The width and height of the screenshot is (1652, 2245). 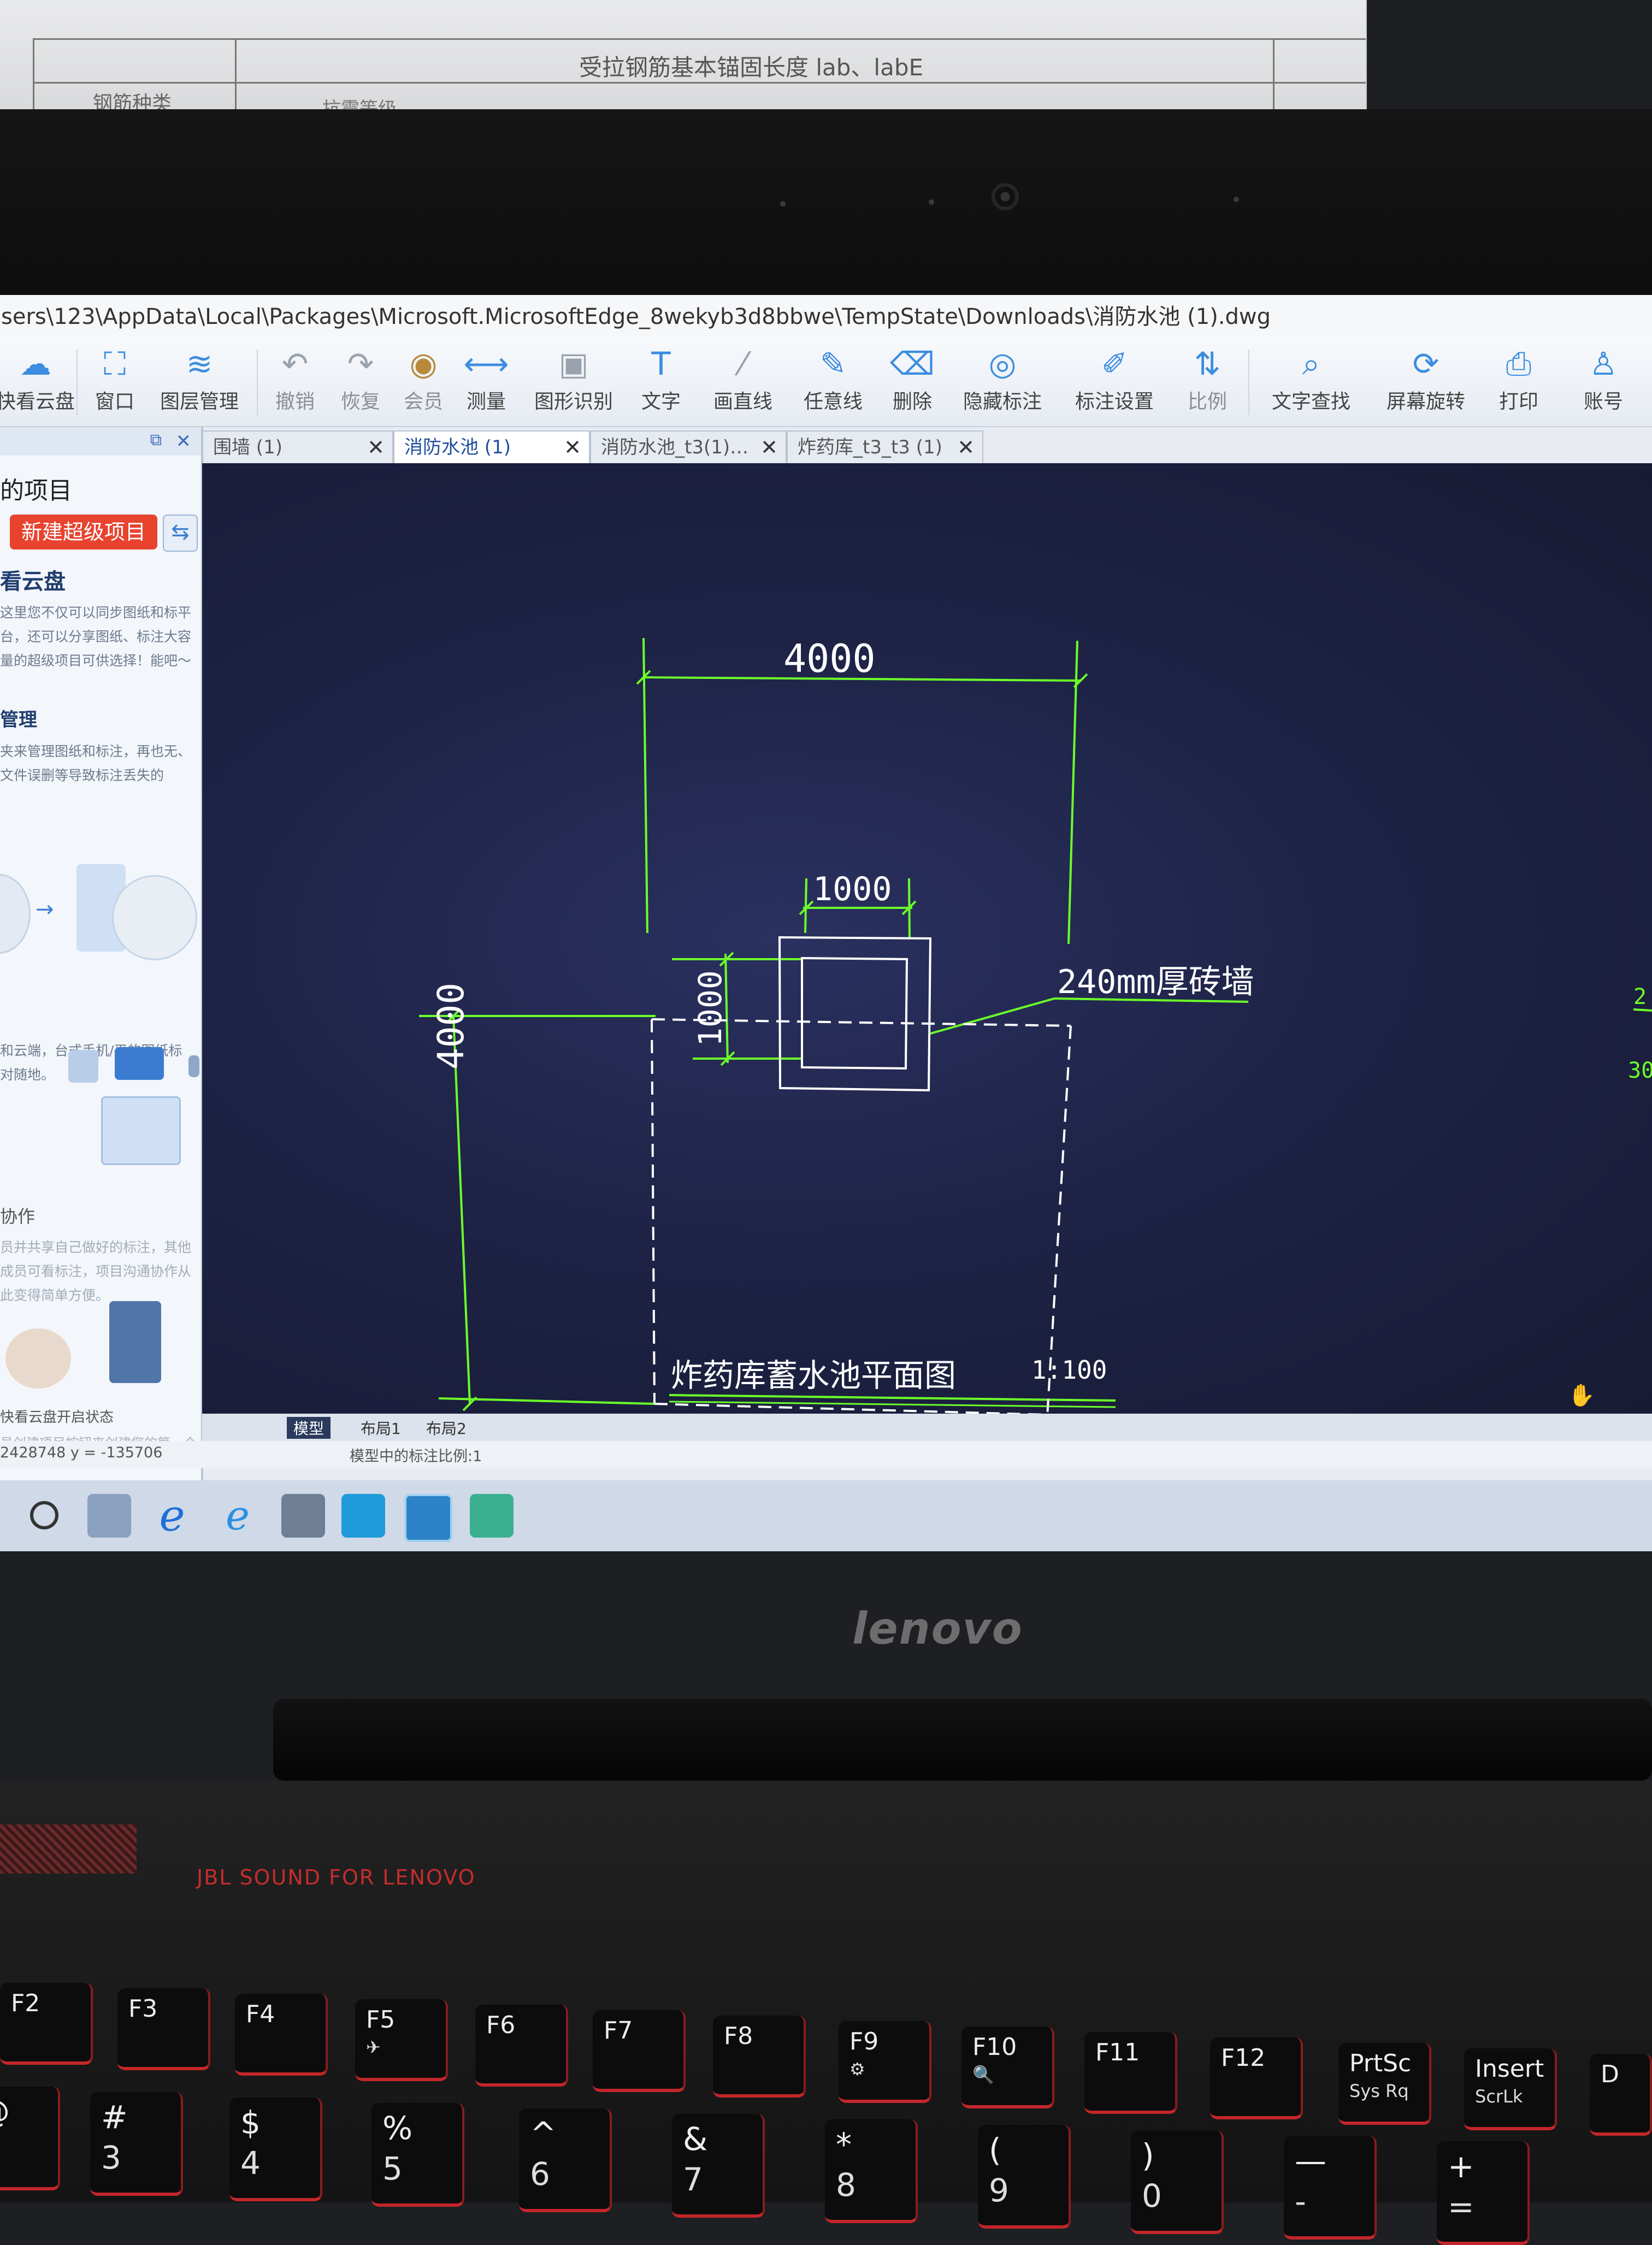 I want to click on line-icon: ⁄, so click(x=743, y=364).